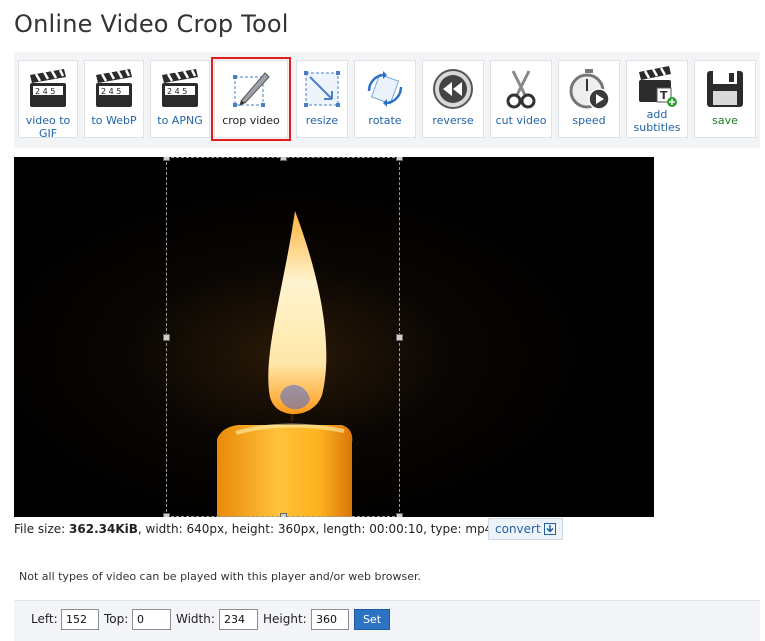 The width and height of the screenshot is (765, 641). Describe the element at coordinates (385, 89) in the screenshot. I see `rotate-icon` at that location.